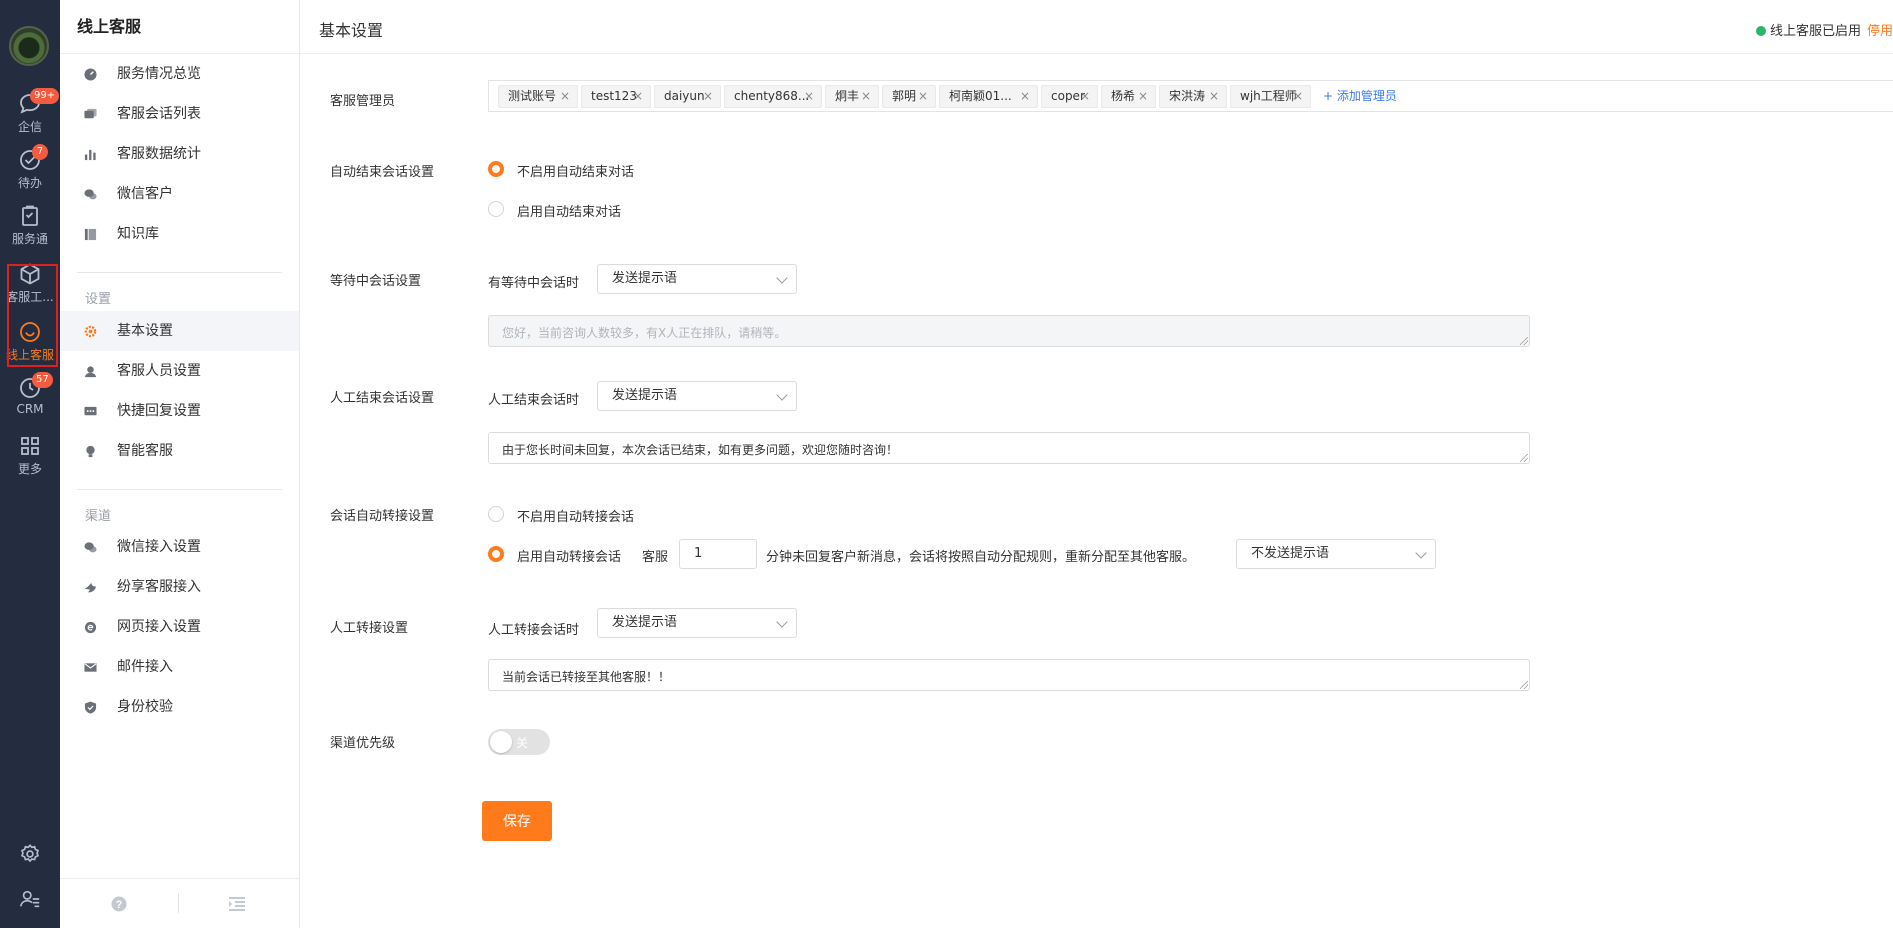  Describe the element at coordinates (179, 272) in the screenshot. I see `sidebar-divider` at that location.